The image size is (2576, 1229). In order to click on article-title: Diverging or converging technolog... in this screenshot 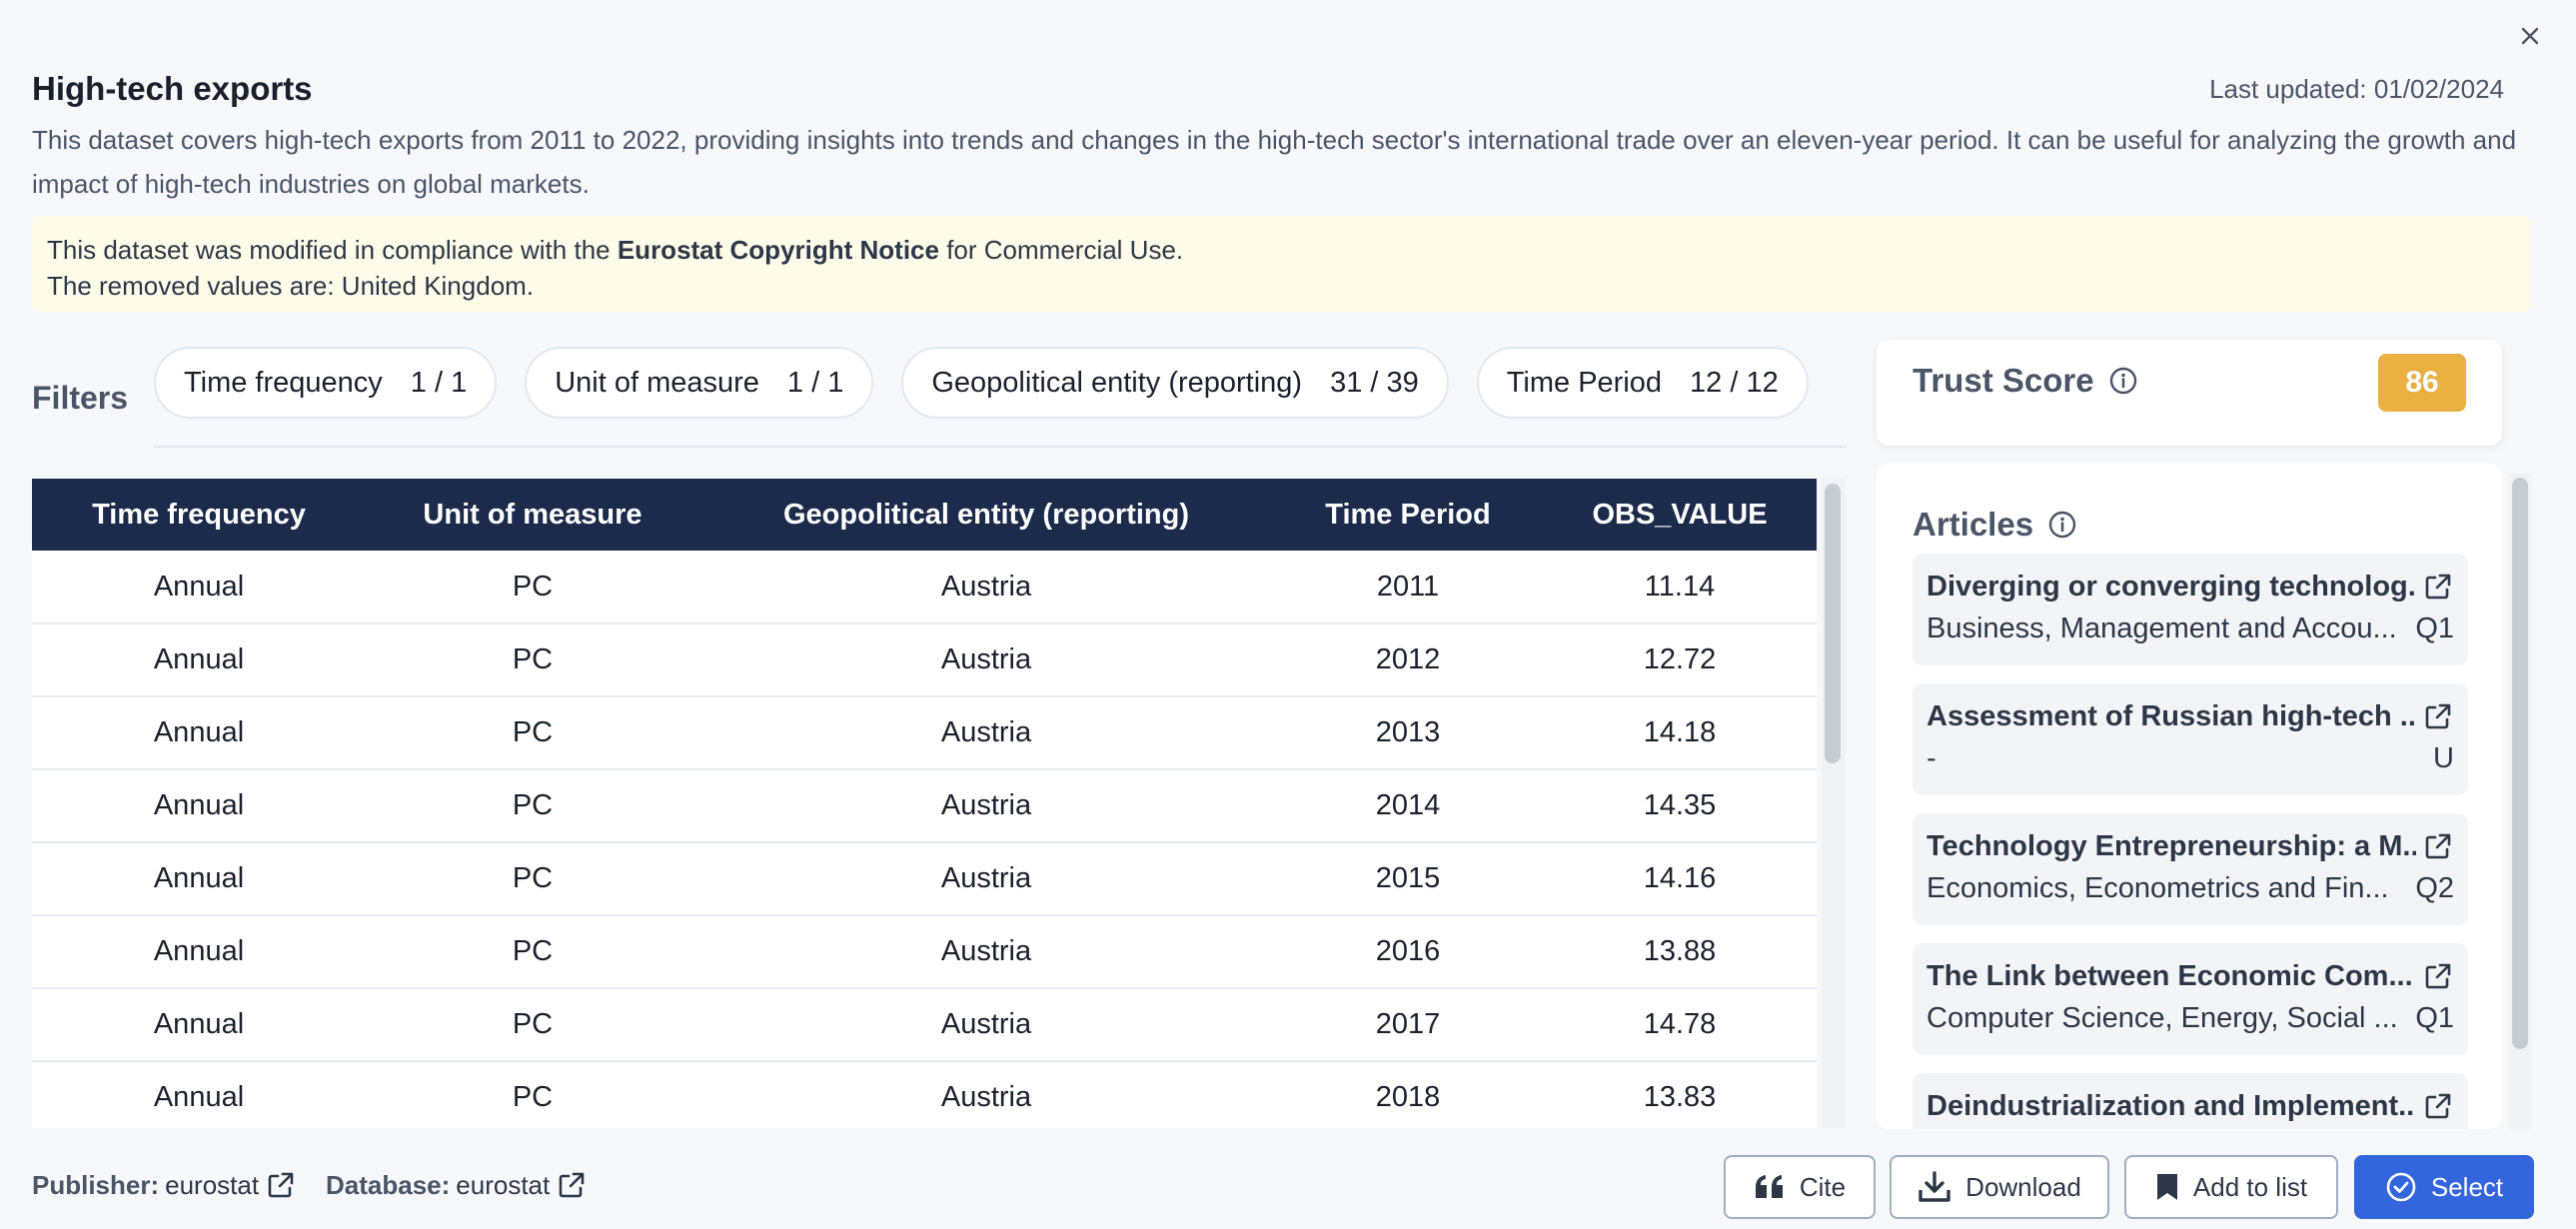, I will do `click(2171, 586)`.